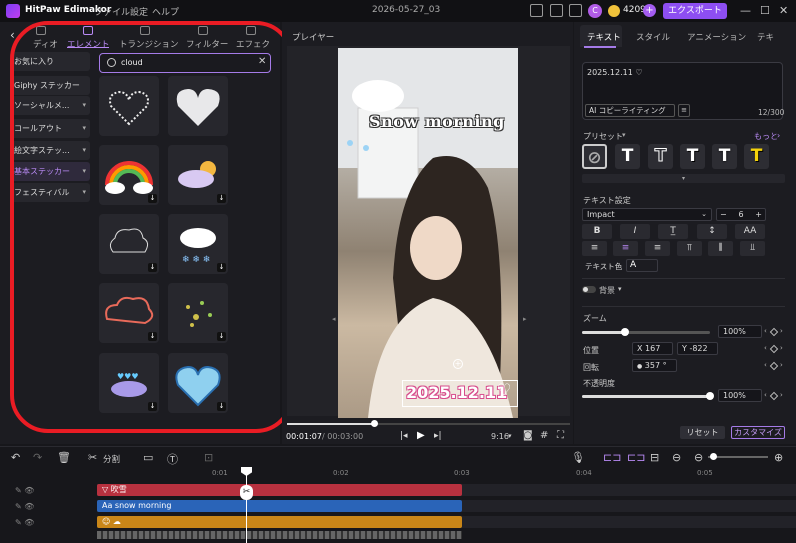 This screenshot has height=543, width=796. What do you see at coordinates (139, 11) in the screenshot?
I see `menu-settings: 設定` at bounding box center [139, 11].